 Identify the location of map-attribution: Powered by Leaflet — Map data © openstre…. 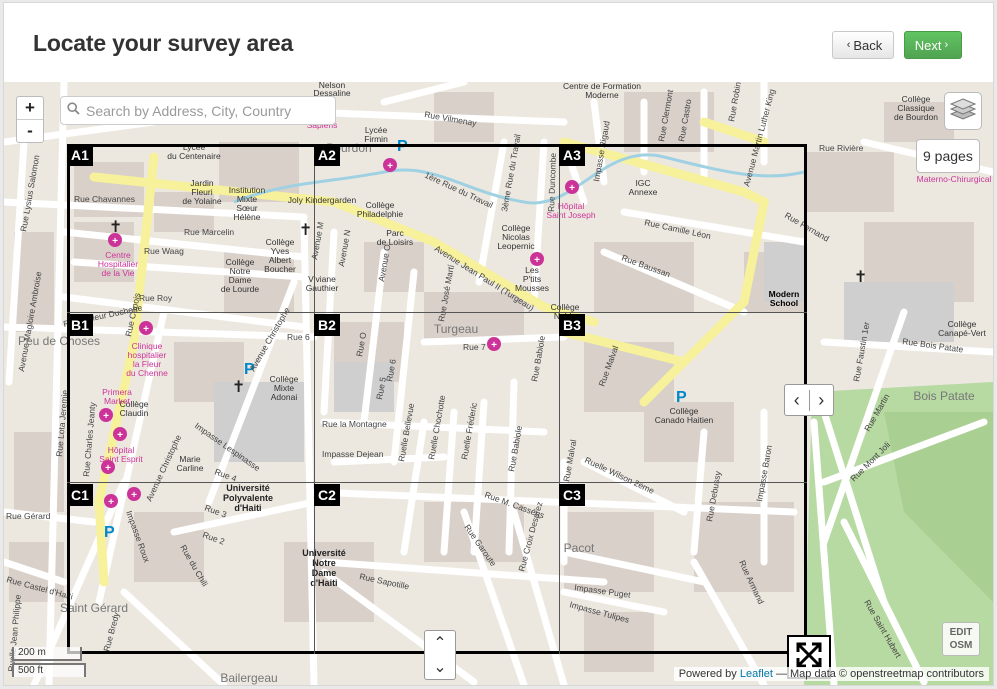
(831, 674).